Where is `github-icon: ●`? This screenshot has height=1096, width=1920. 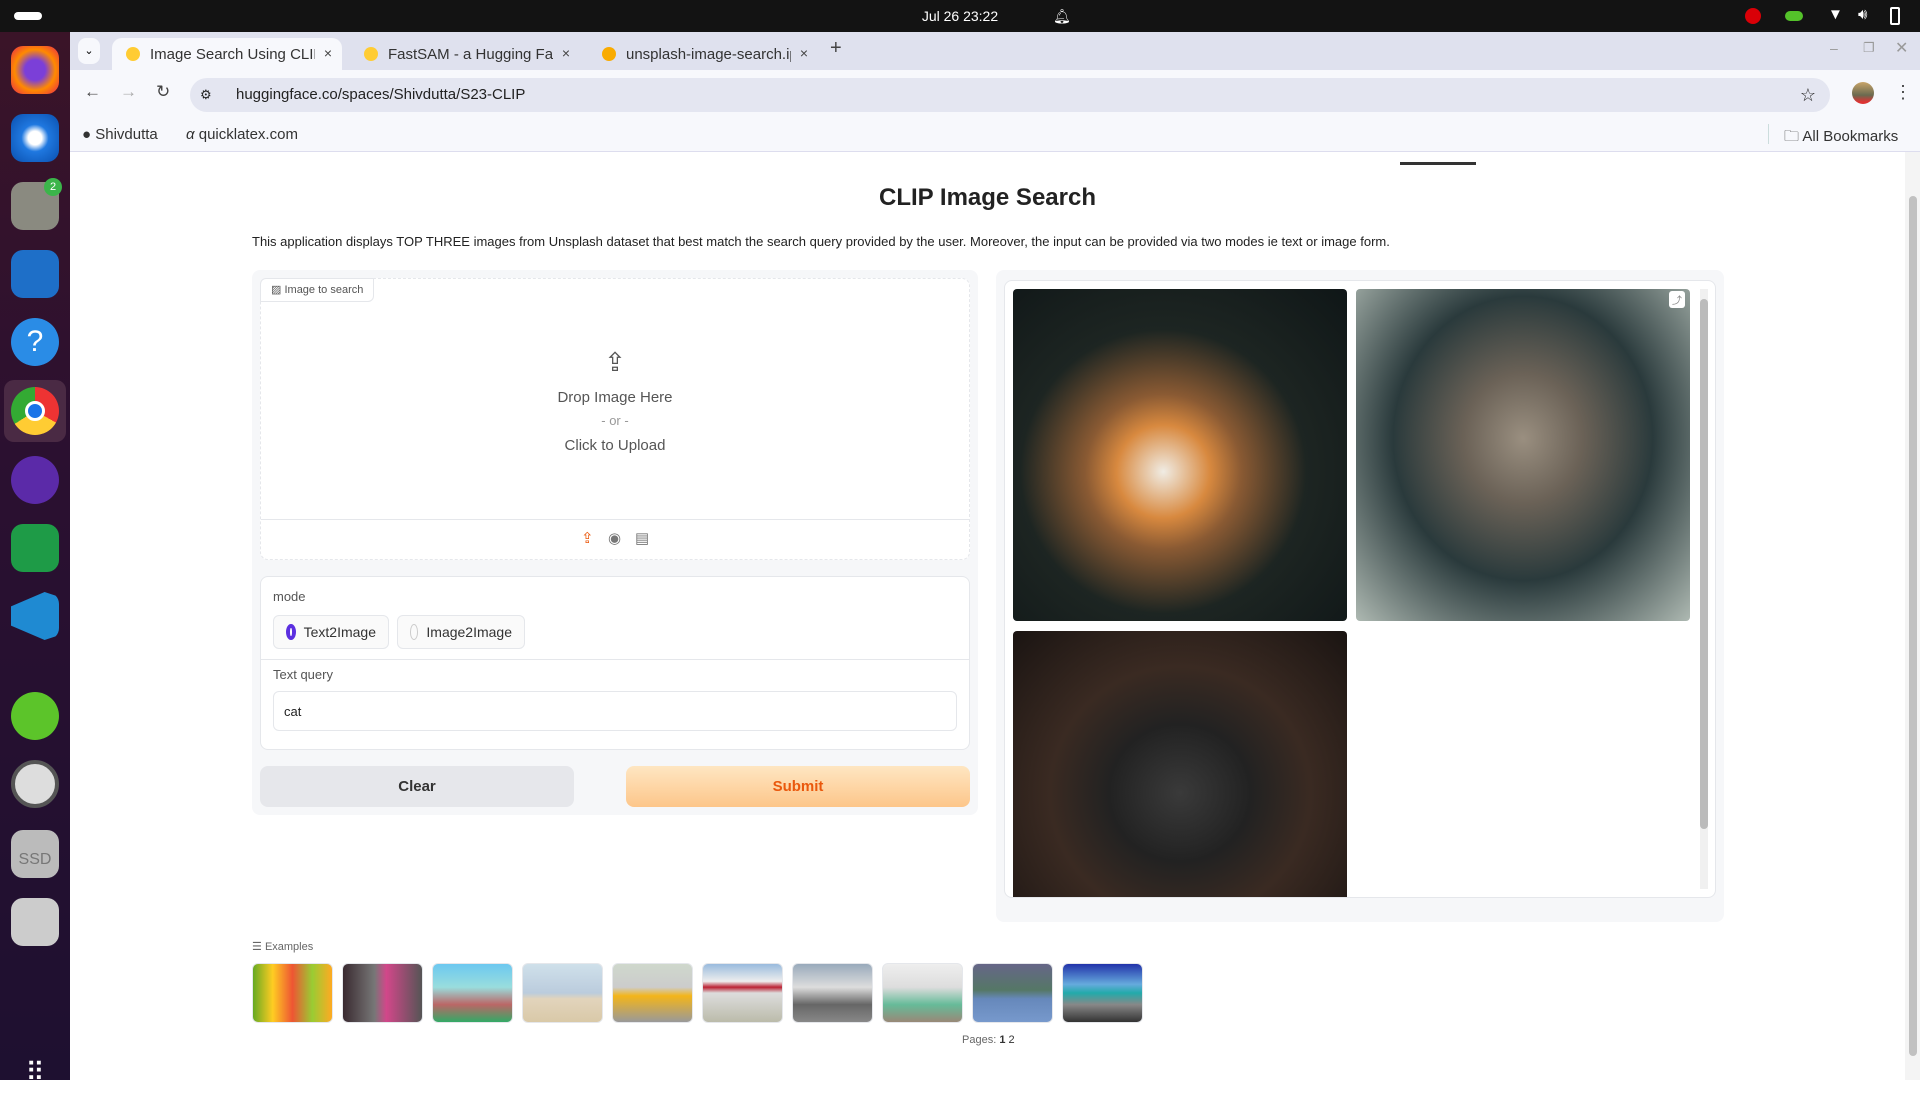
github-icon: ● is located at coordinates (87, 134).